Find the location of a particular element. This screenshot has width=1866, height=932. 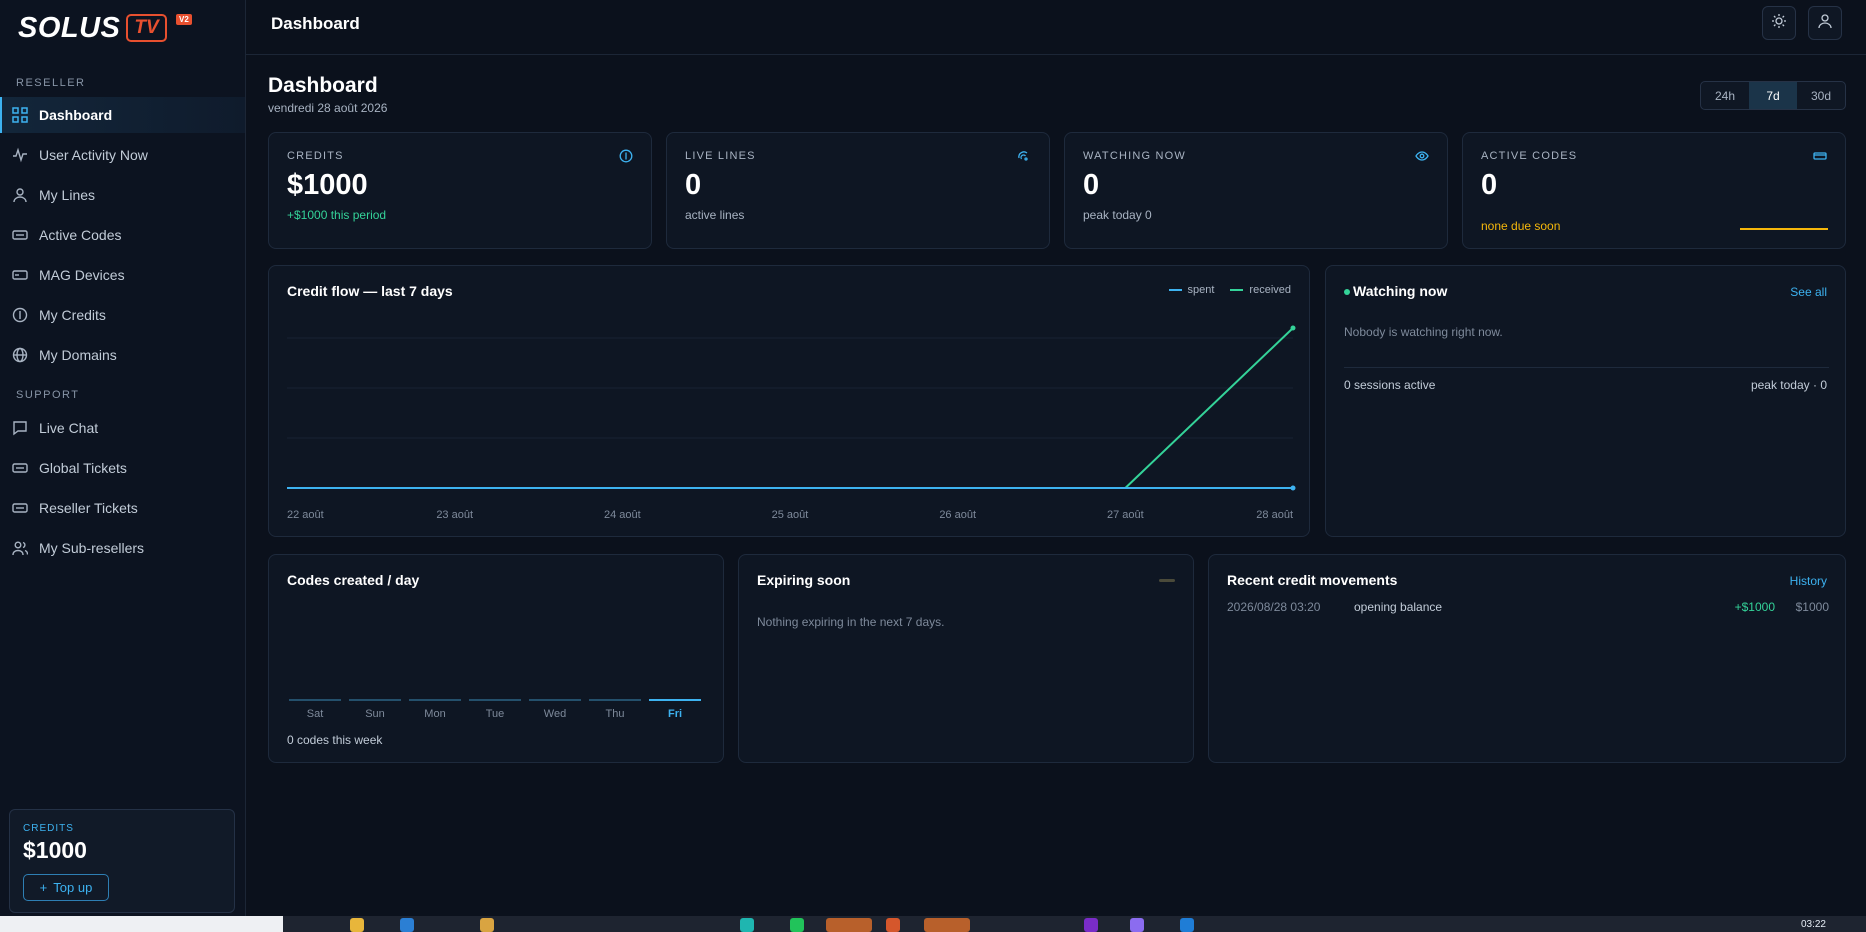

x-tick-label: 22 août is located at coordinates (305, 515).